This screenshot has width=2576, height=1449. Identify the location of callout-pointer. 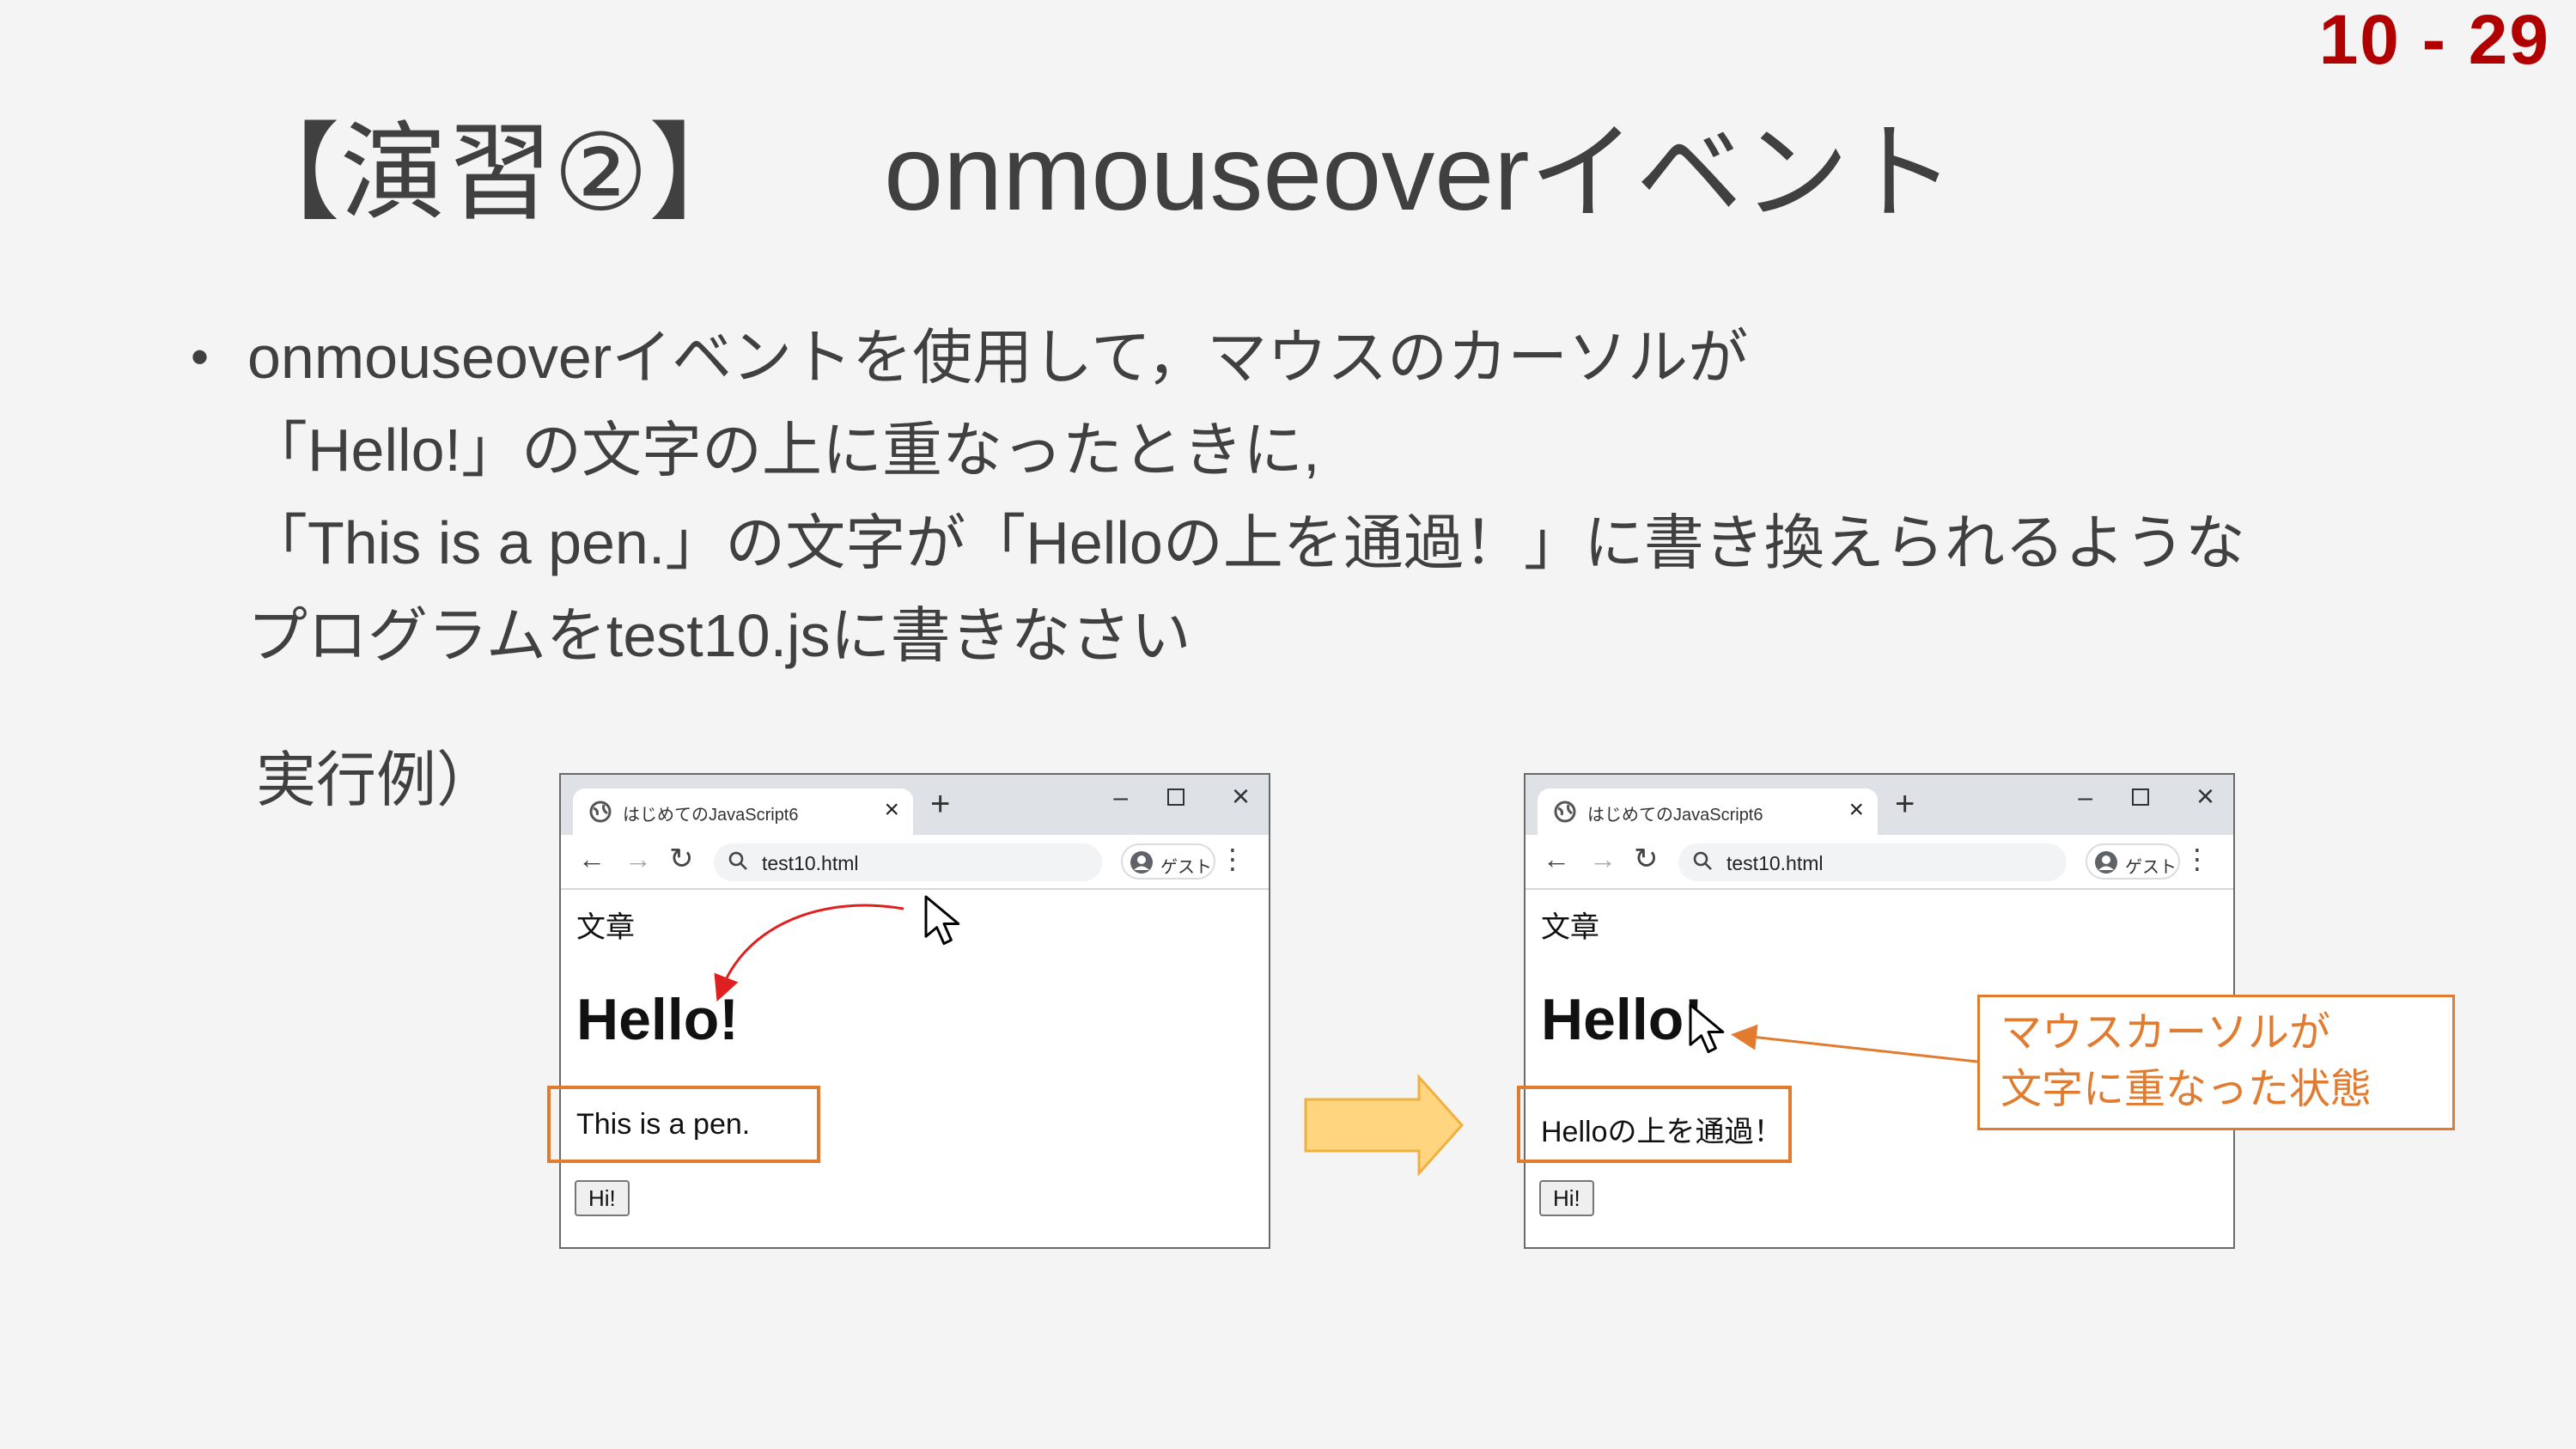
(1854, 1043).